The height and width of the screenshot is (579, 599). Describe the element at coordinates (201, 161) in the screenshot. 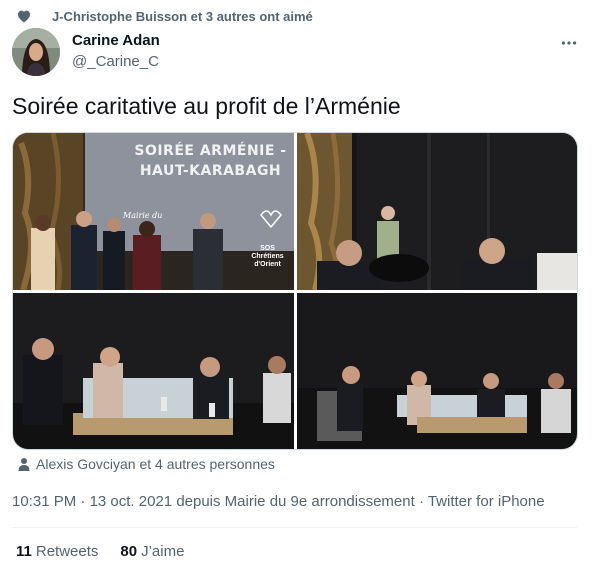

I see `screen-title: SOIRÉE ARMÉNIE - HAUT-KARABAGH` at that location.